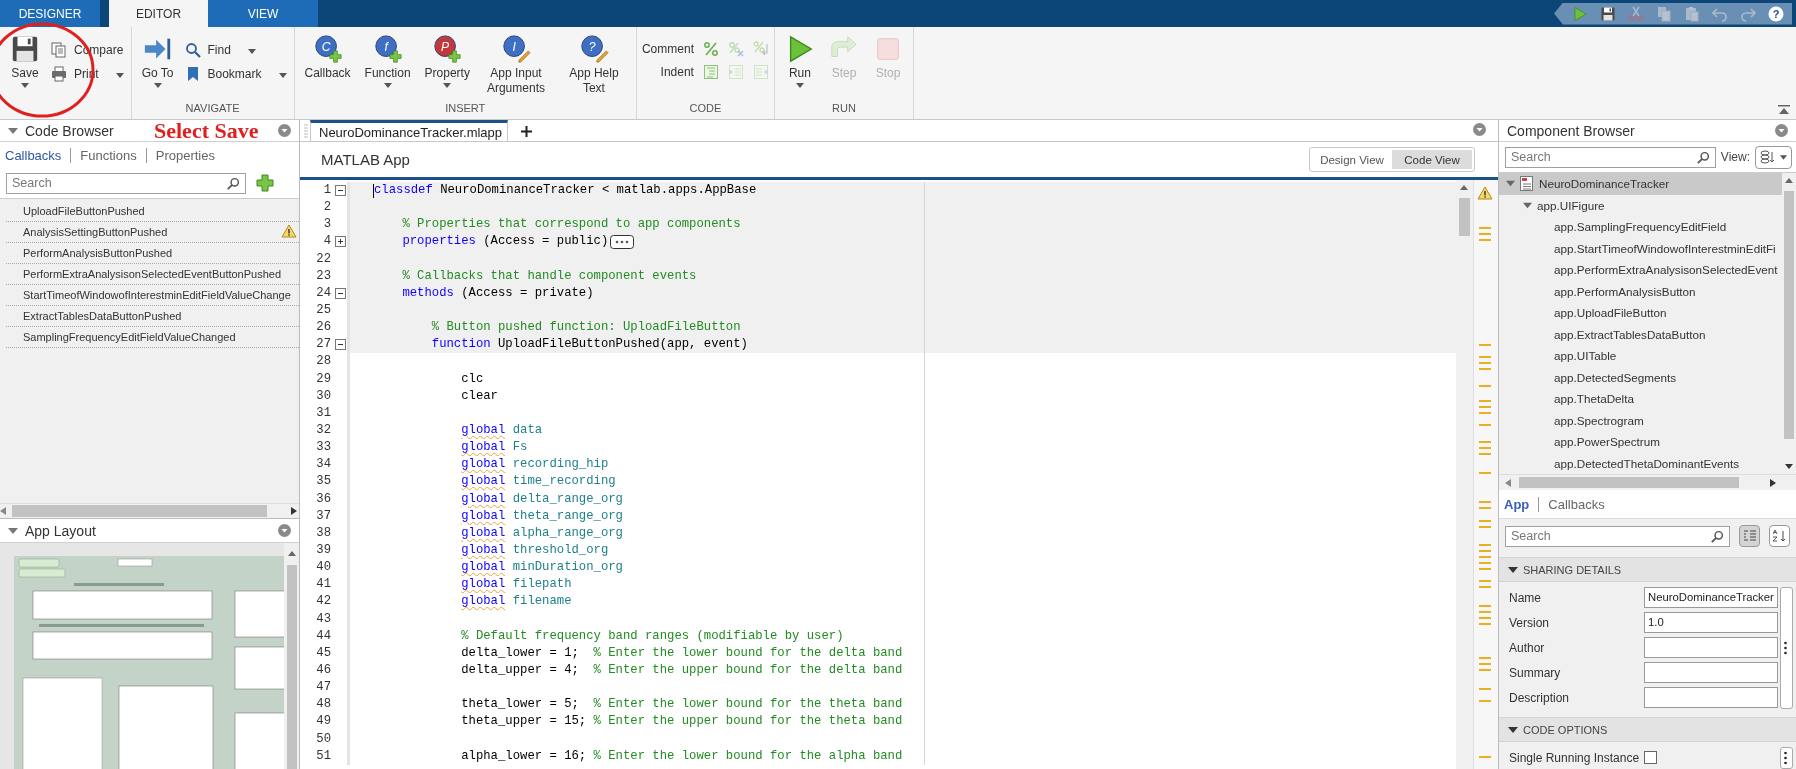  I want to click on find-button: Find, so click(235, 50).